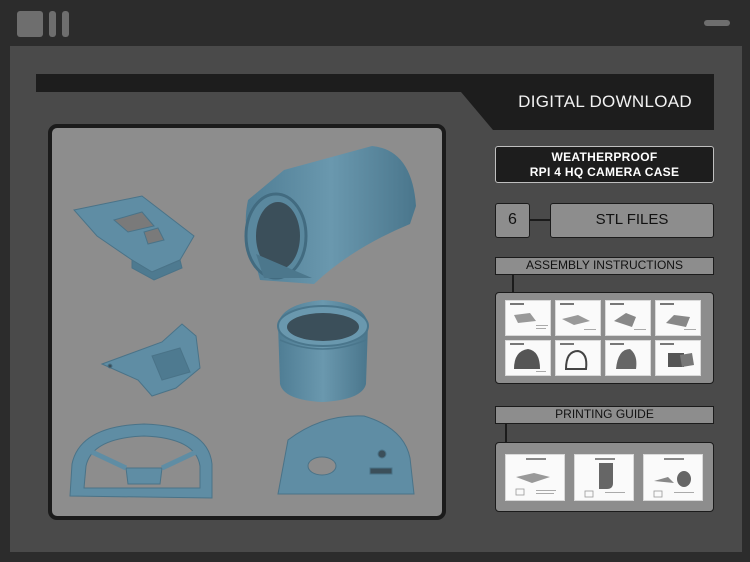 The width and height of the screenshot is (750, 562). I want to click on window-control-icon, so click(717, 23).